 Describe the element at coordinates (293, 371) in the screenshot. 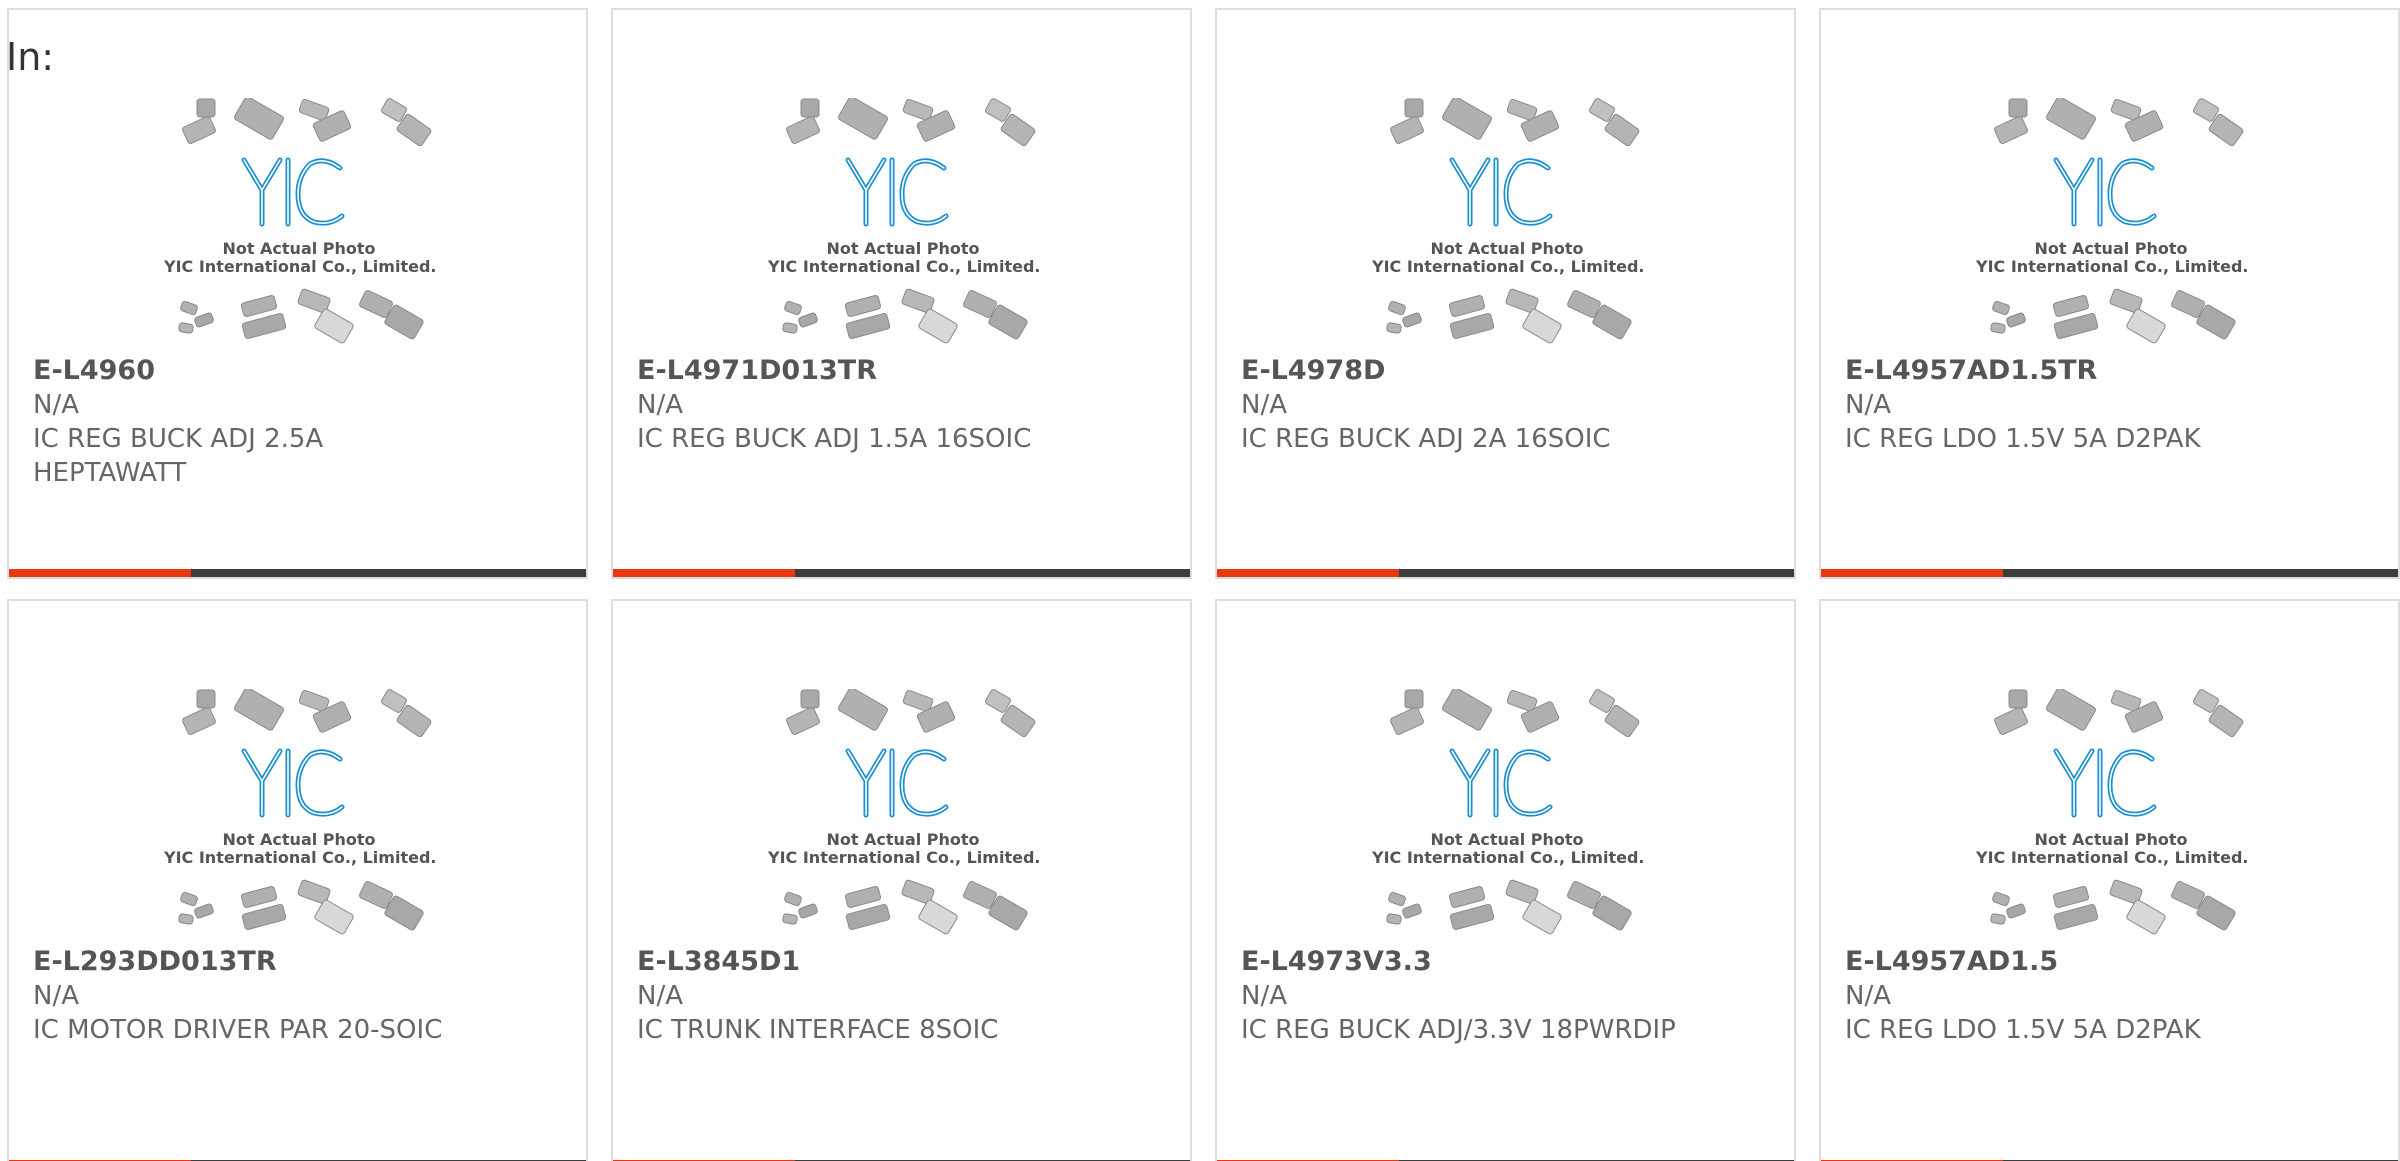

I see `part-number-link: E-L4960` at that location.